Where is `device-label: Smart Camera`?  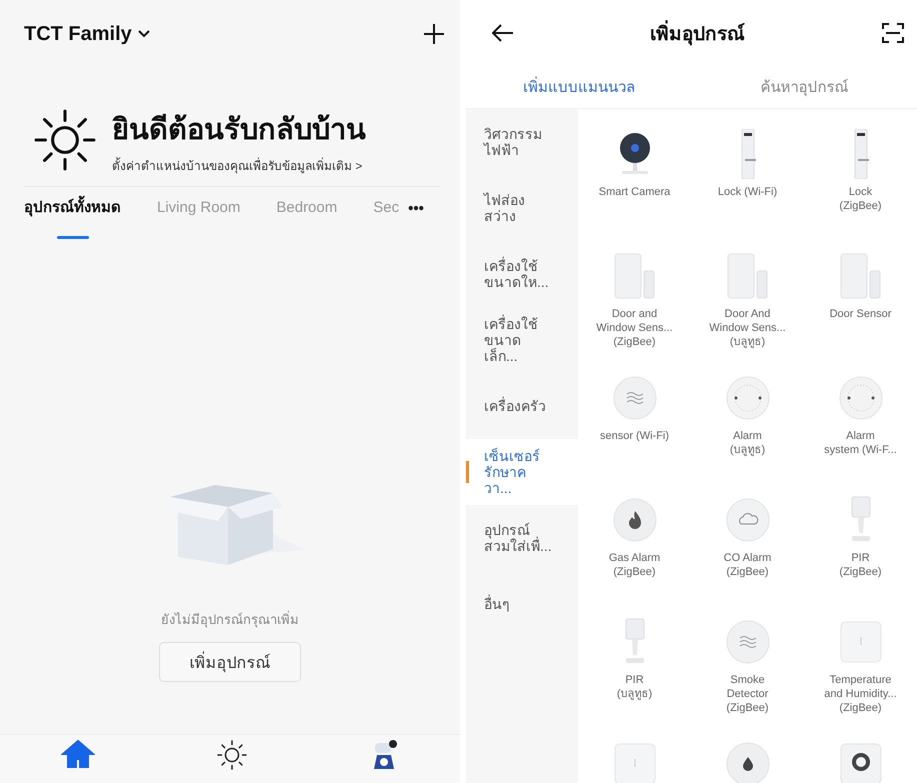 device-label: Smart Camera is located at coordinates (634, 192).